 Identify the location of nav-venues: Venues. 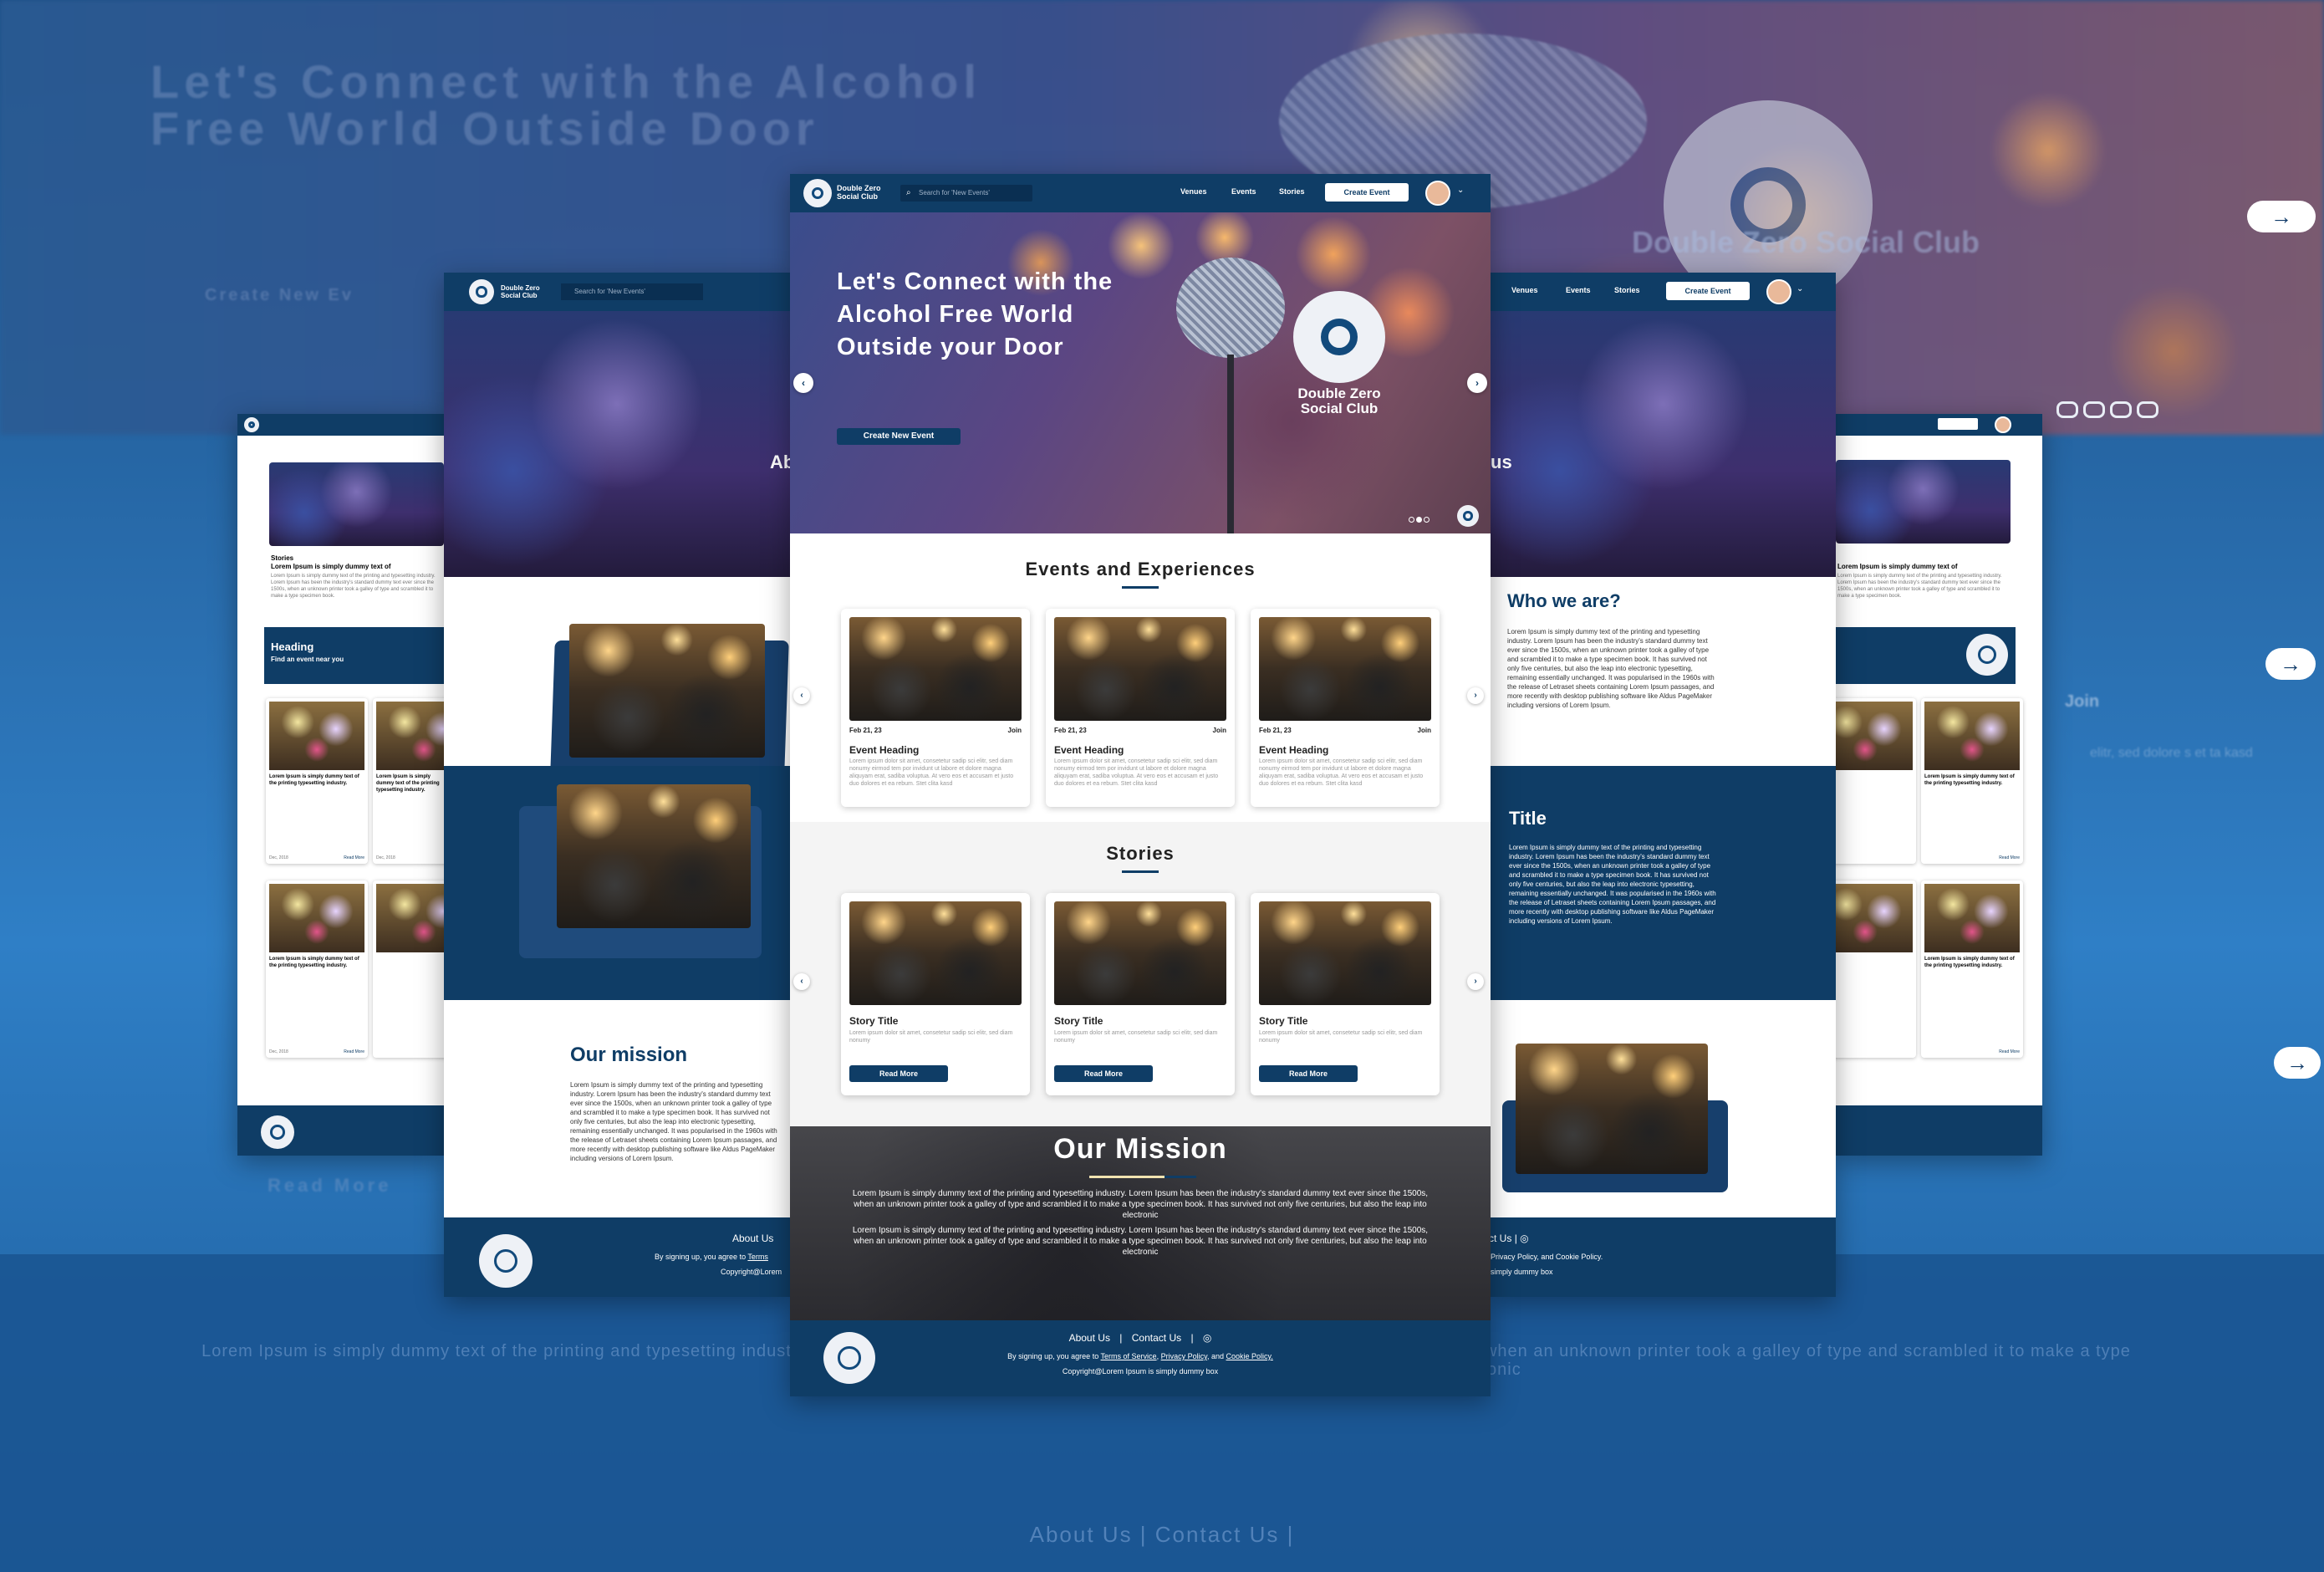
(1193, 191).